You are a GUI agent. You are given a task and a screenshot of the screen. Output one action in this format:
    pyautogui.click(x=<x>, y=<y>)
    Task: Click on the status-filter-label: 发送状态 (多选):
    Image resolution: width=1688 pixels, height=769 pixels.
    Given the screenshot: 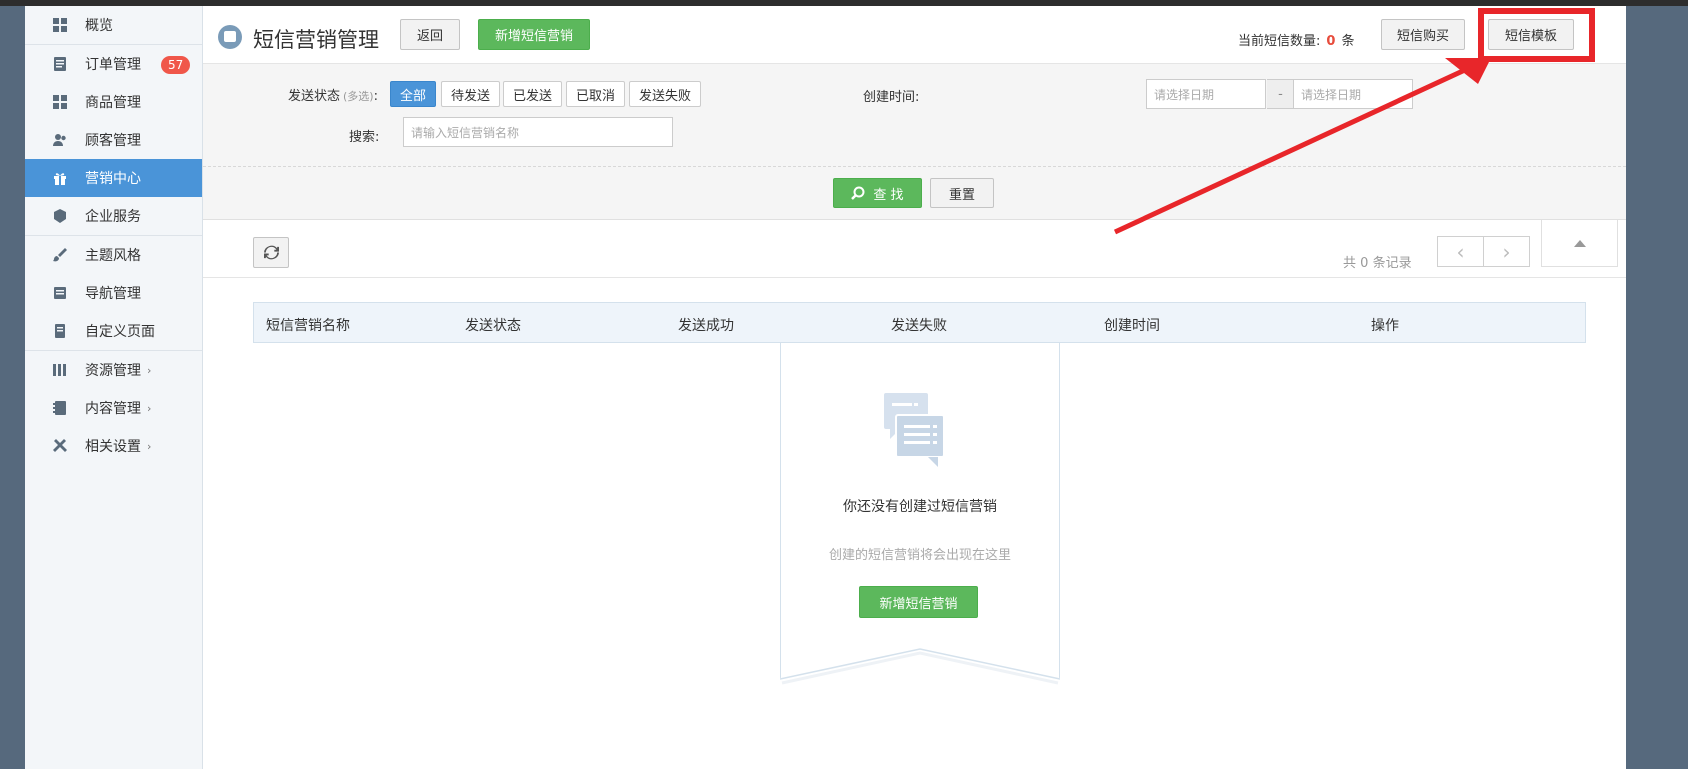 What is the action you would take?
    pyautogui.click(x=333, y=94)
    